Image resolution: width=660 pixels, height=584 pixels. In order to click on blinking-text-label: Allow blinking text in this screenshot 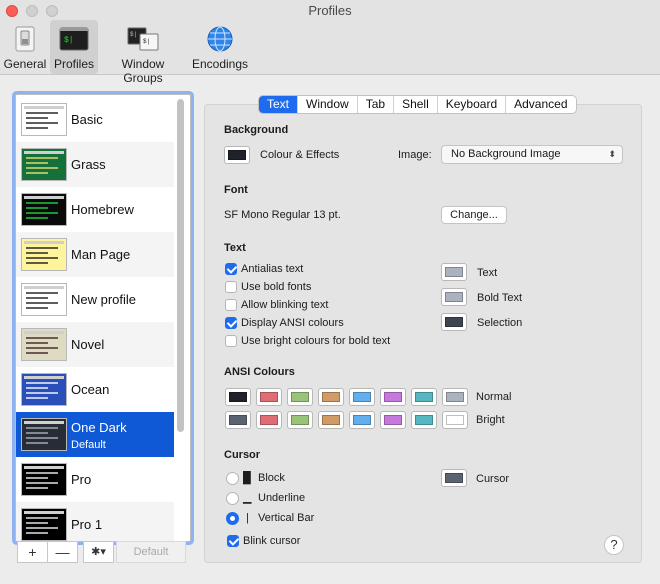, I will do `click(285, 305)`.